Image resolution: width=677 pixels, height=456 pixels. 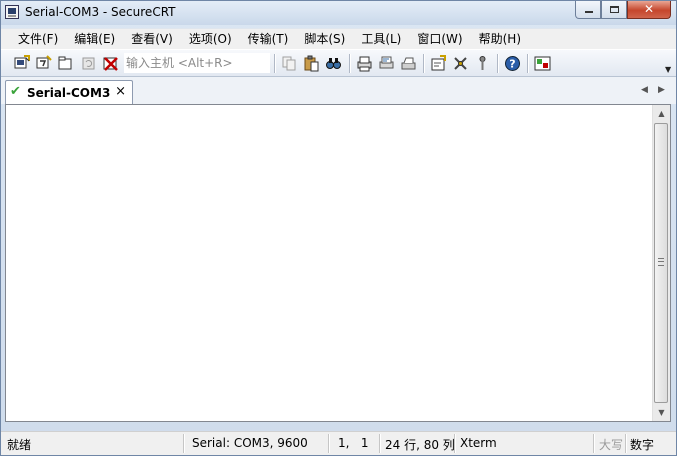 I want to click on caption-buttons: ✕, so click(x=623, y=10).